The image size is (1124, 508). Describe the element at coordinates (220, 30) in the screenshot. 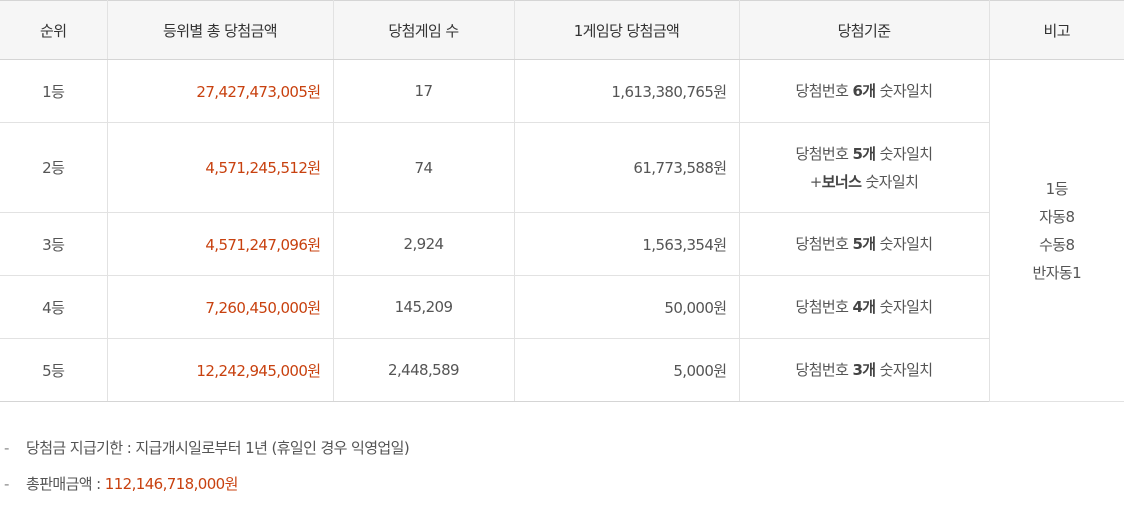

I see `header-total-prize: 등위별 총 당첨금액` at that location.